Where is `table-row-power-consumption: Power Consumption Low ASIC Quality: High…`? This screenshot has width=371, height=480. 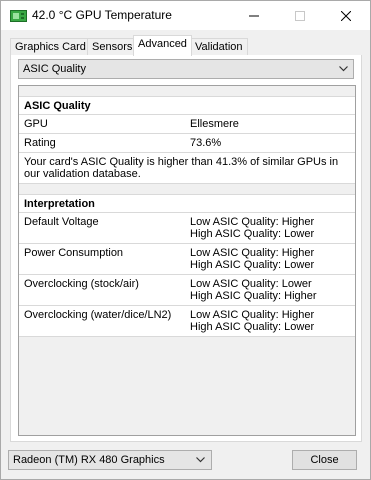 table-row-power-consumption: Power Consumption Low ASIC Quality: High… is located at coordinates (187, 259).